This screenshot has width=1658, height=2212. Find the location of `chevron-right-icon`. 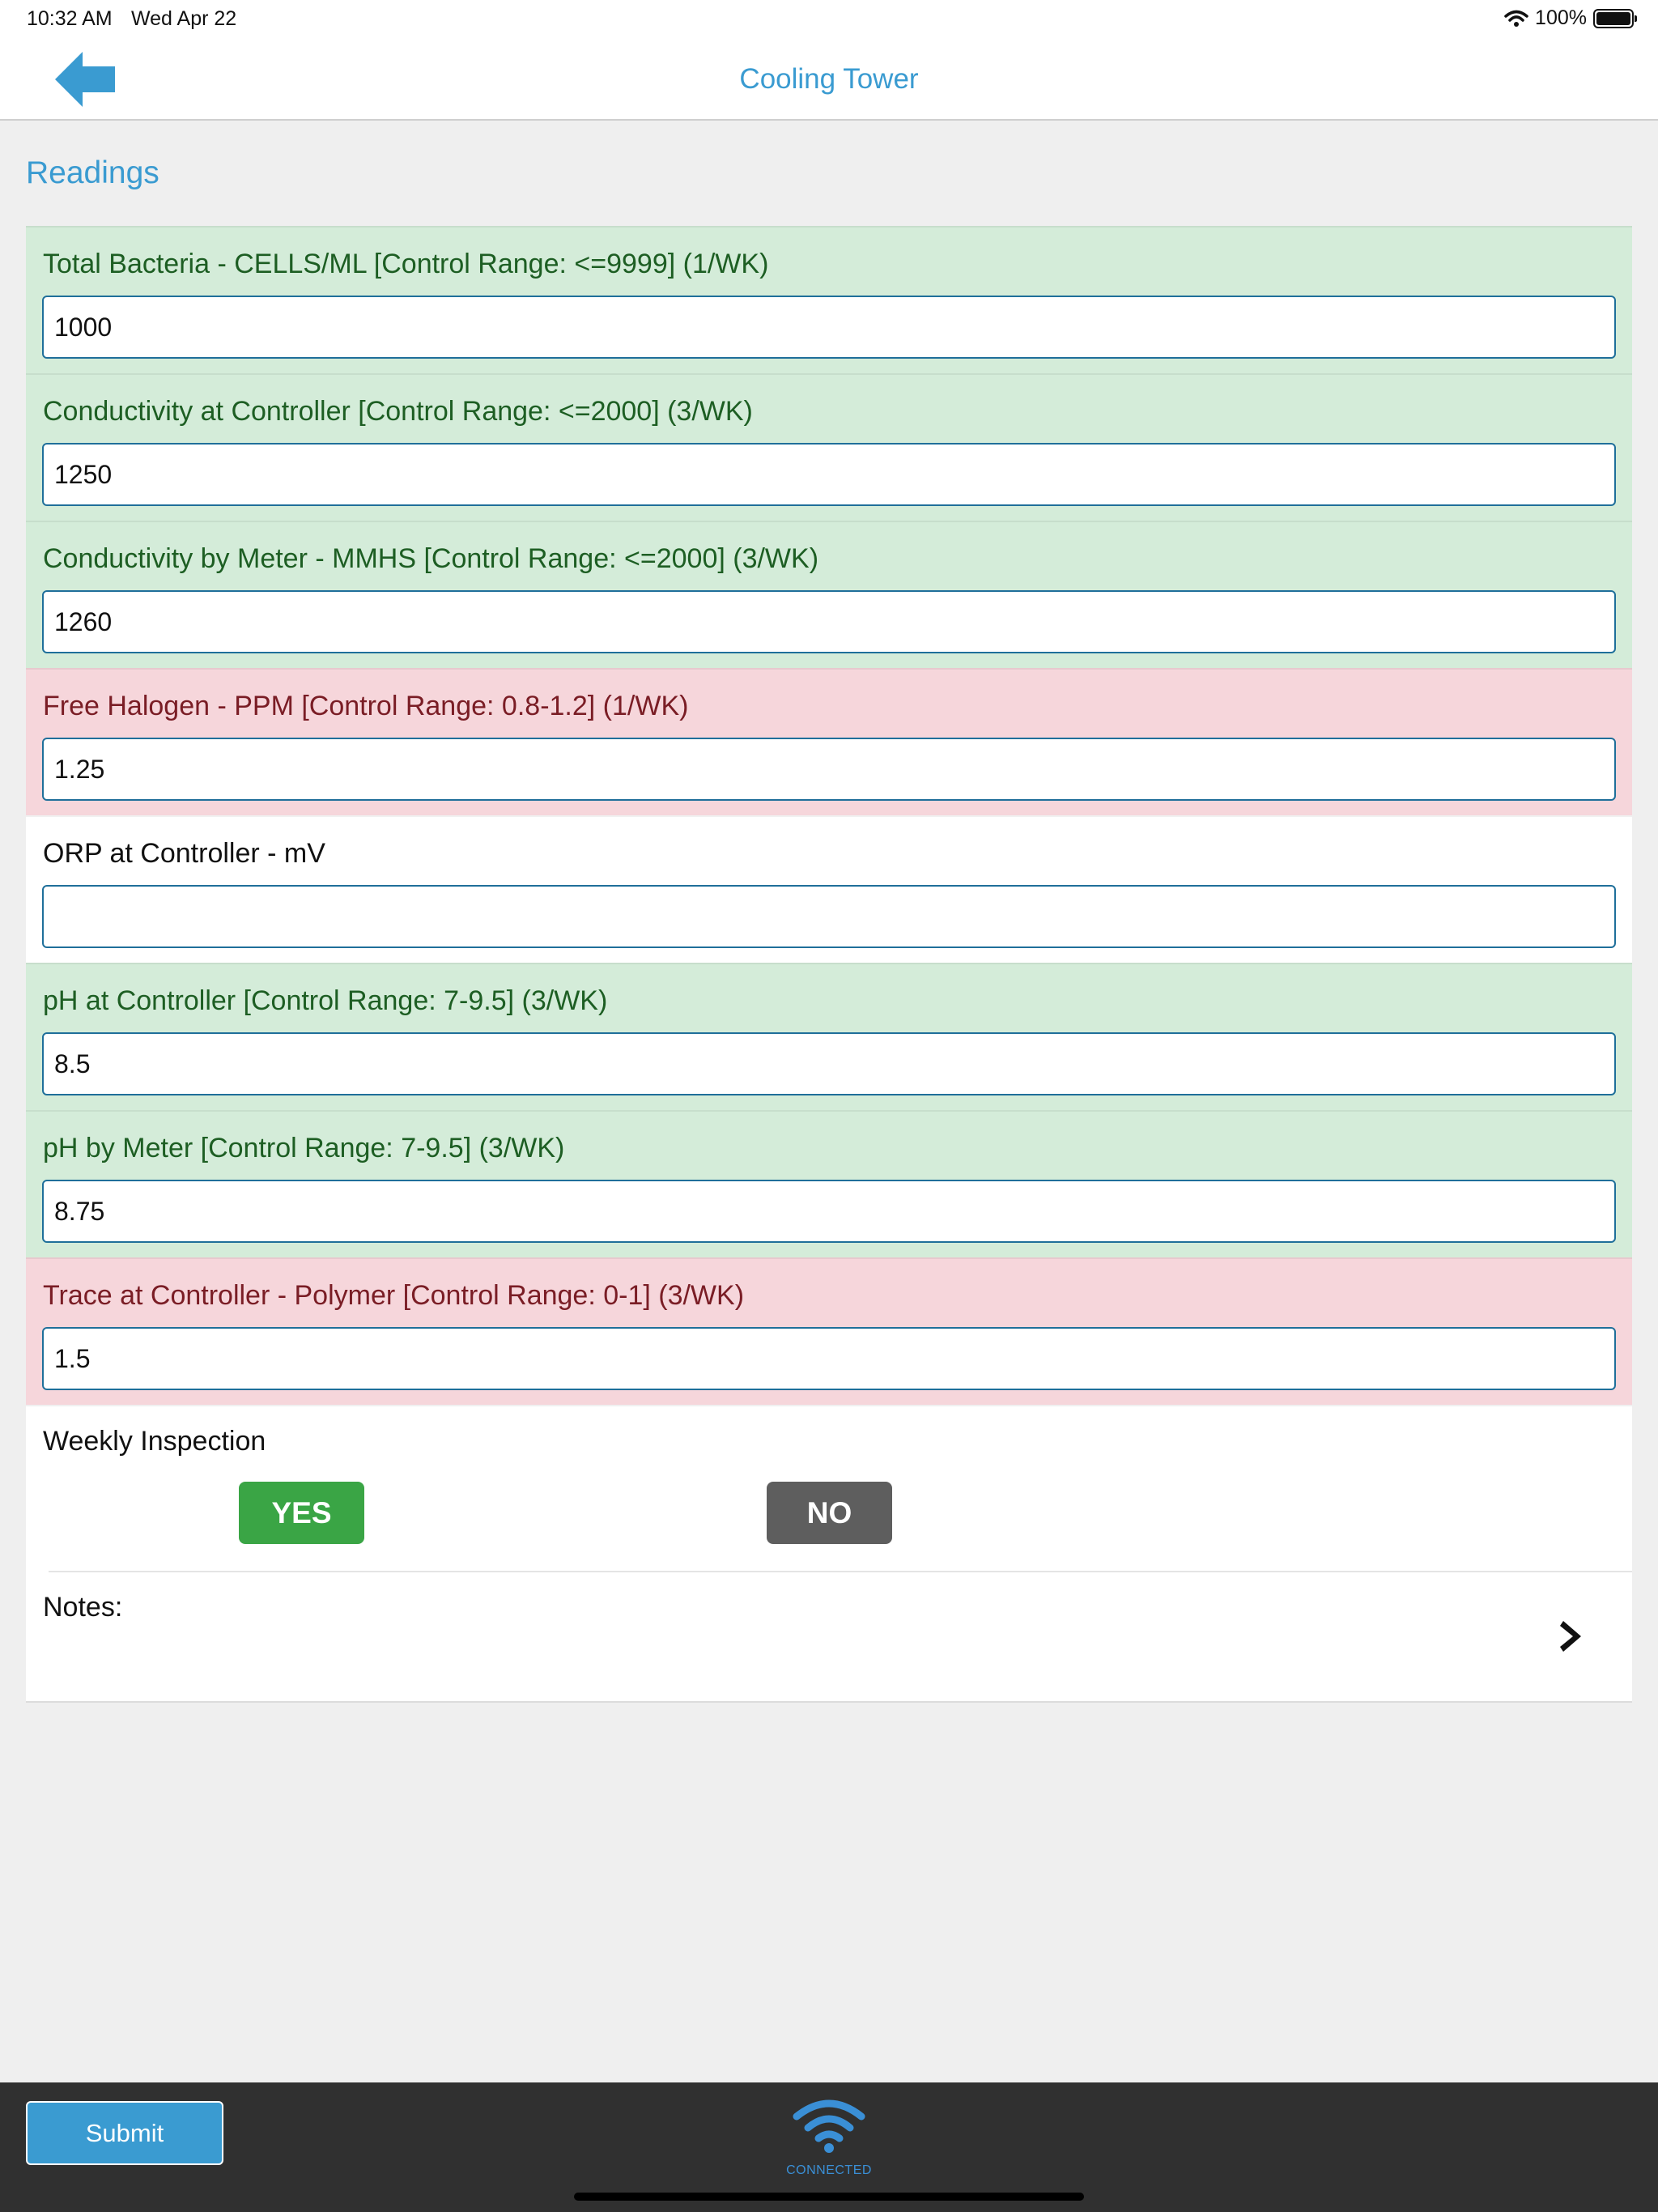

chevron-right-icon is located at coordinates (1570, 1637).